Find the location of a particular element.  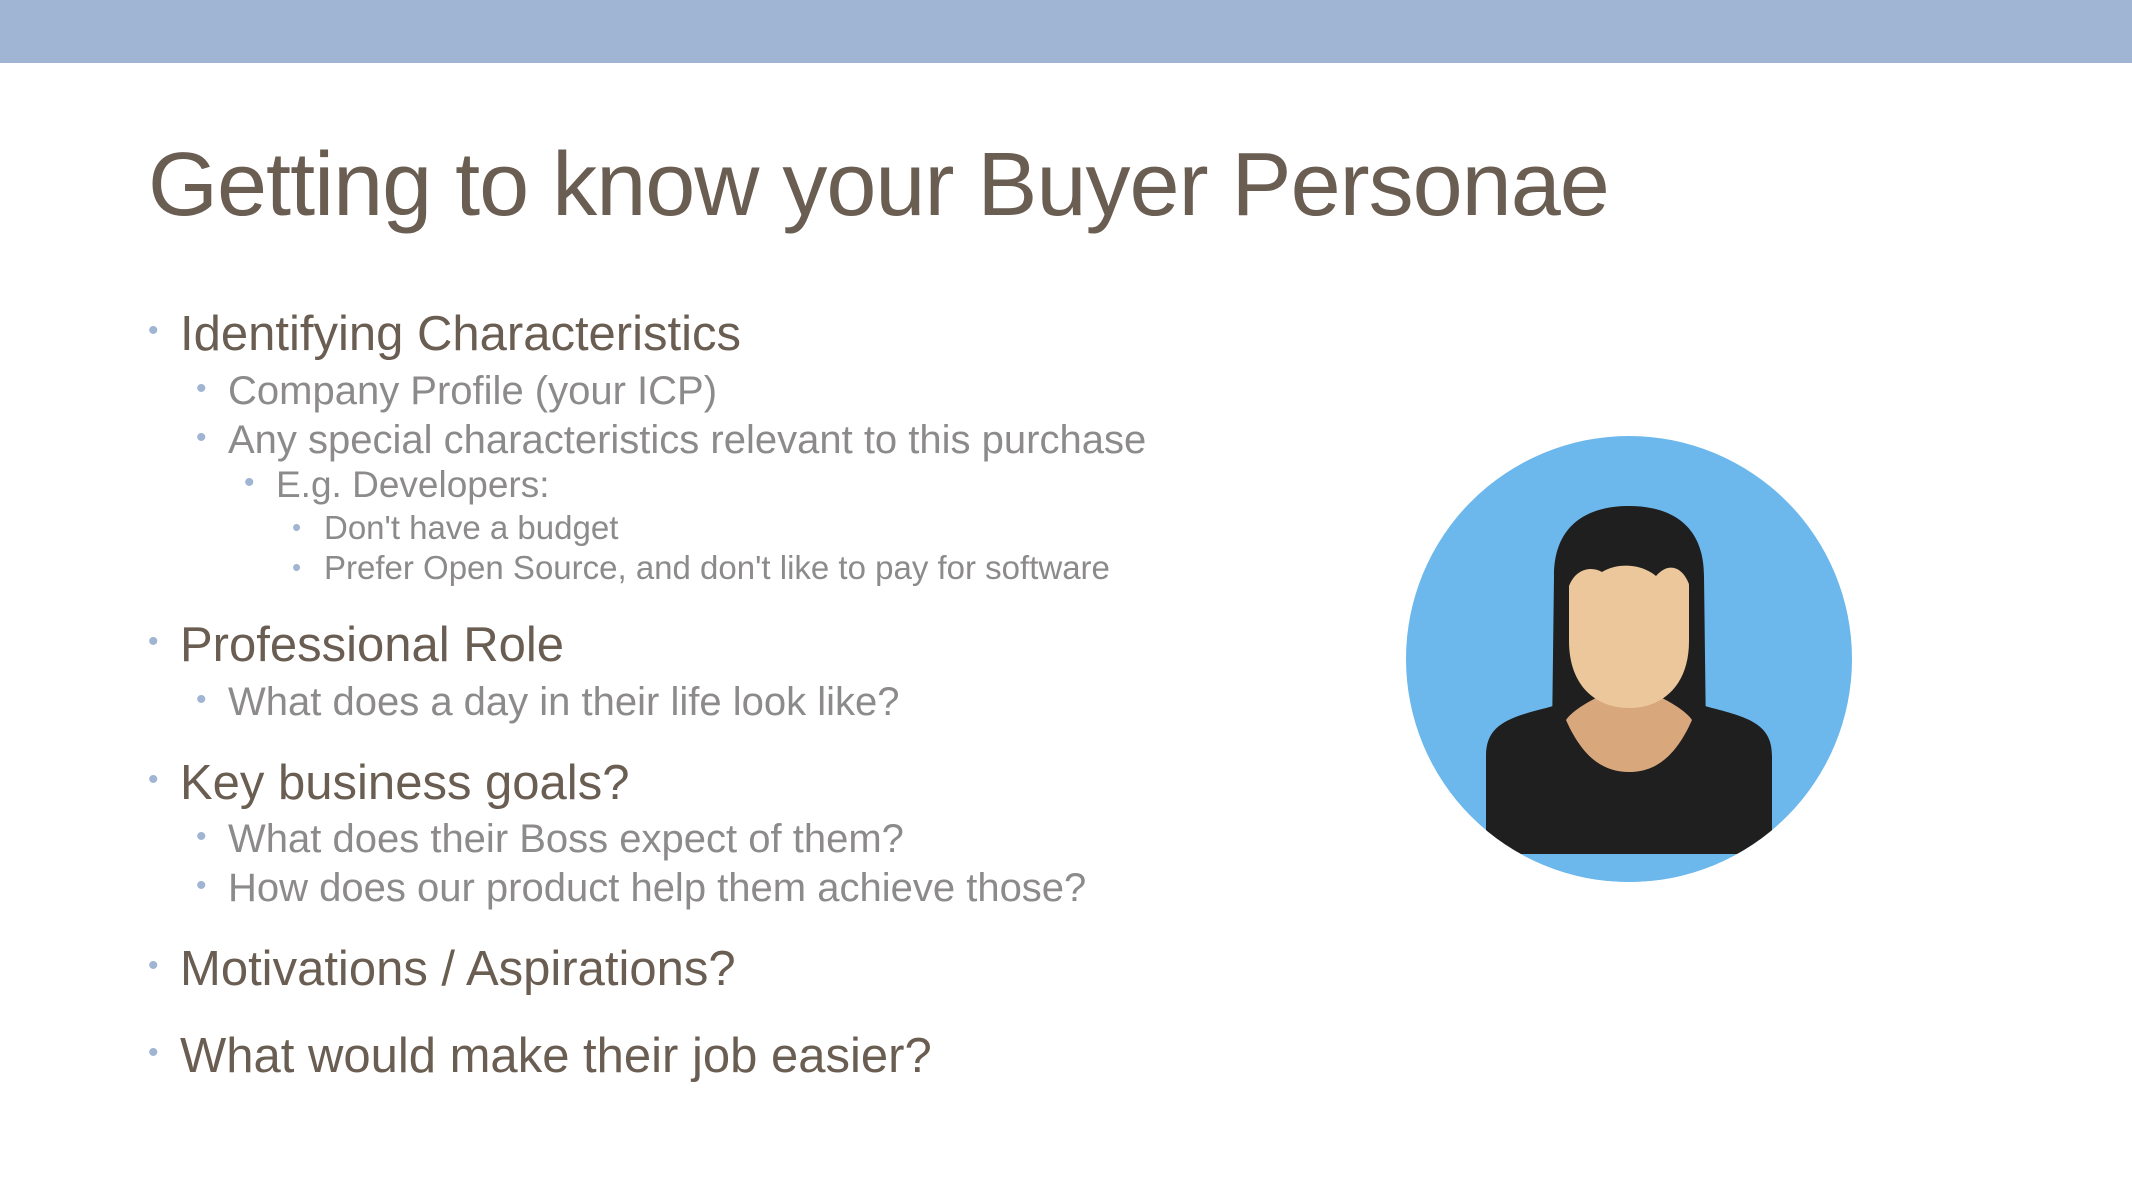

bullet-text: What does a day in their life look like? is located at coordinates (564, 702).